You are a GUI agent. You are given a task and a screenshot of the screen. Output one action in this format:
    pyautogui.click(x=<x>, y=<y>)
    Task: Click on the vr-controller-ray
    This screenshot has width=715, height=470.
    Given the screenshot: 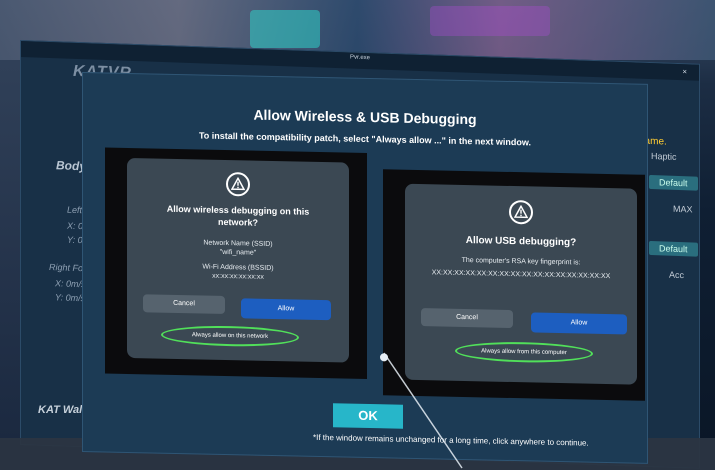 What is the action you would take?
    pyautogui.click(x=423, y=410)
    